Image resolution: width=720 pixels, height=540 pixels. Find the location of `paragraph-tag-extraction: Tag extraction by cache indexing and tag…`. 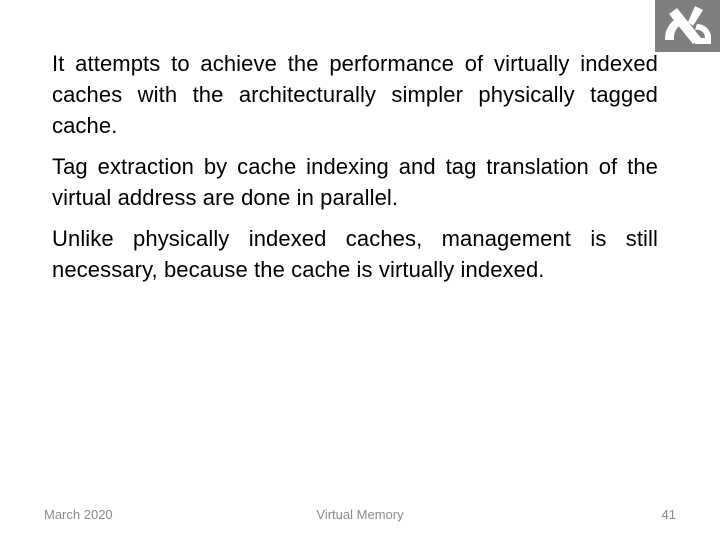

paragraph-tag-extraction: Tag extraction by cache indexing and tag… is located at coordinates (355, 182).